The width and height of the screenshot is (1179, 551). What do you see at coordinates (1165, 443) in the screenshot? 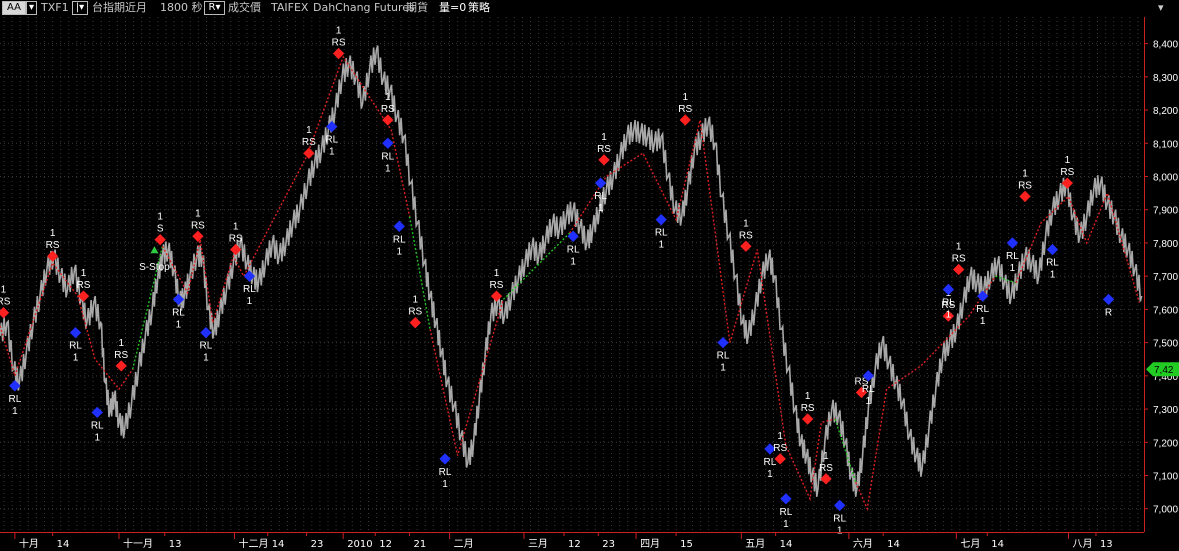
I see `y-tick-label: 7,200` at bounding box center [1165, 443].